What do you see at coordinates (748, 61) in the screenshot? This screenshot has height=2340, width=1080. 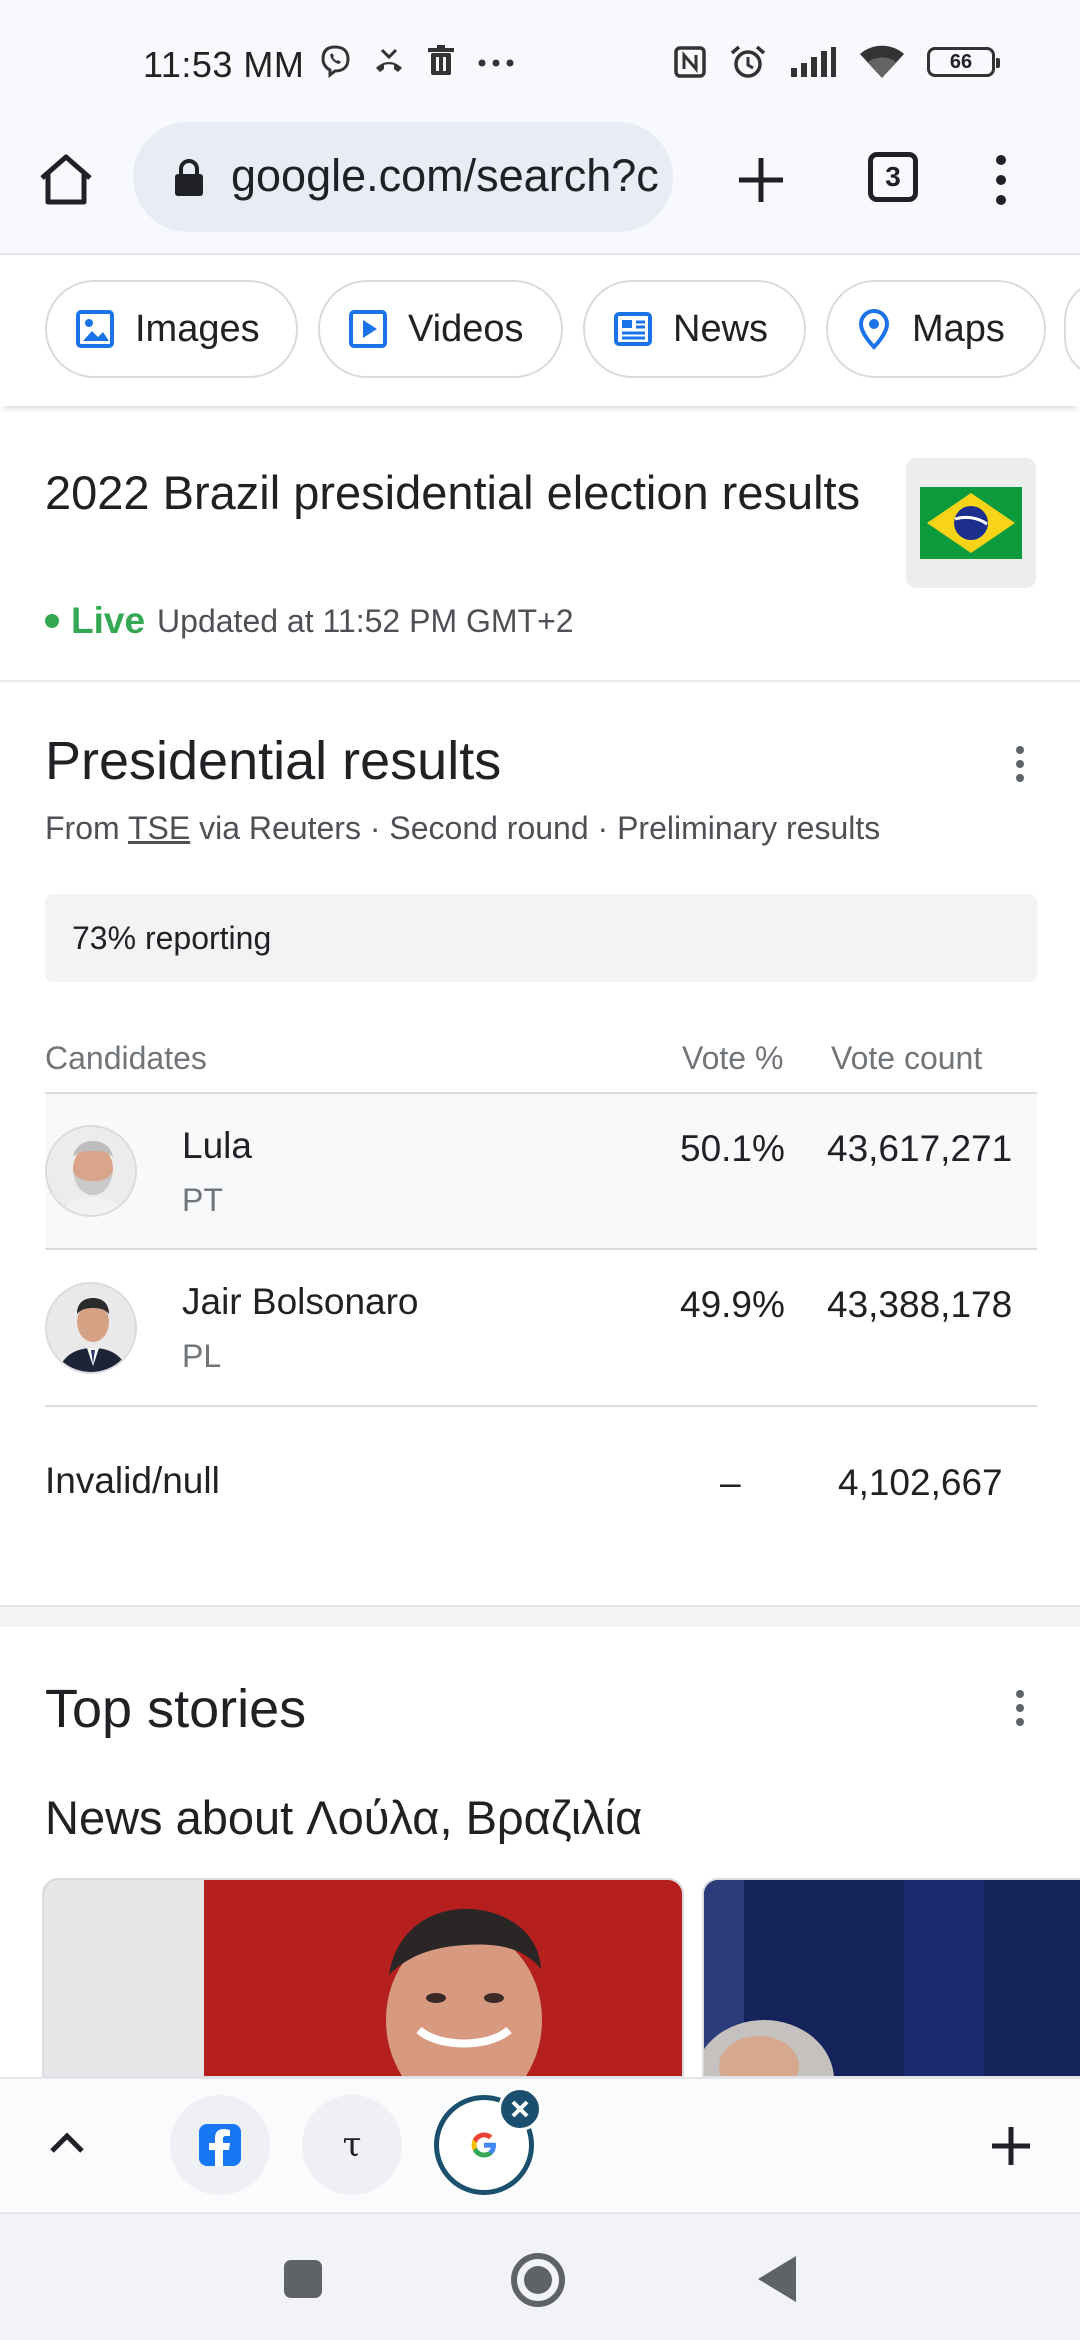 I see `alarm-icon` at bounding box center [748, 61].